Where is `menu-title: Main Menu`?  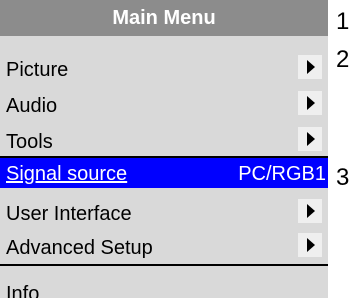 menu-title: Main Menu is located at coordinates (164, 18).